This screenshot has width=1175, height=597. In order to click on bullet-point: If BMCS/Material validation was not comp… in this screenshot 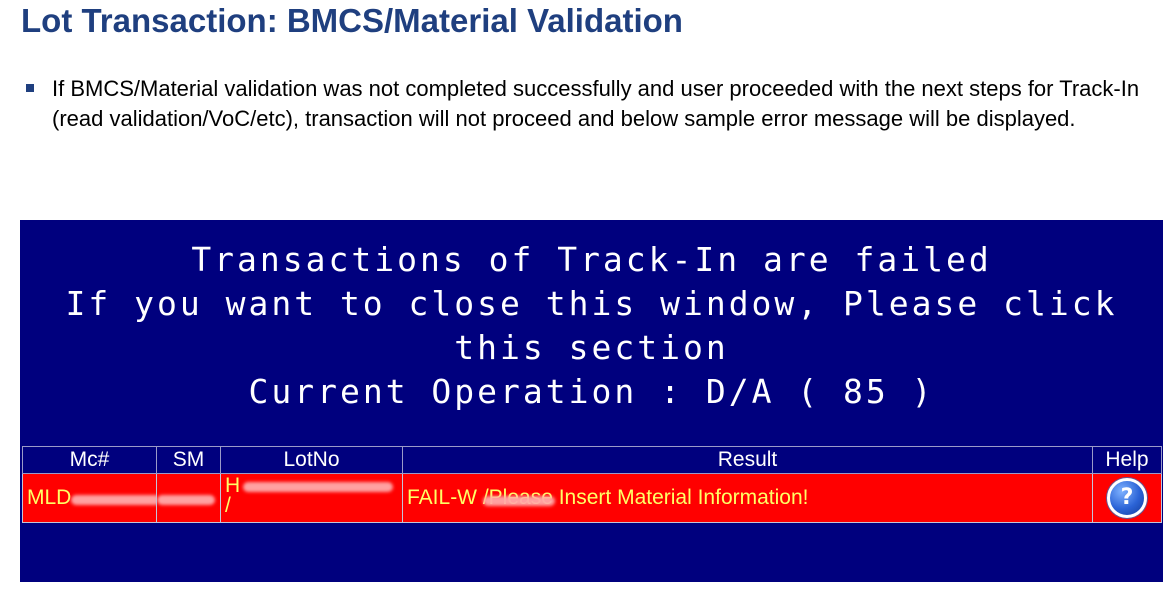, I will do `click(591, 104)`.